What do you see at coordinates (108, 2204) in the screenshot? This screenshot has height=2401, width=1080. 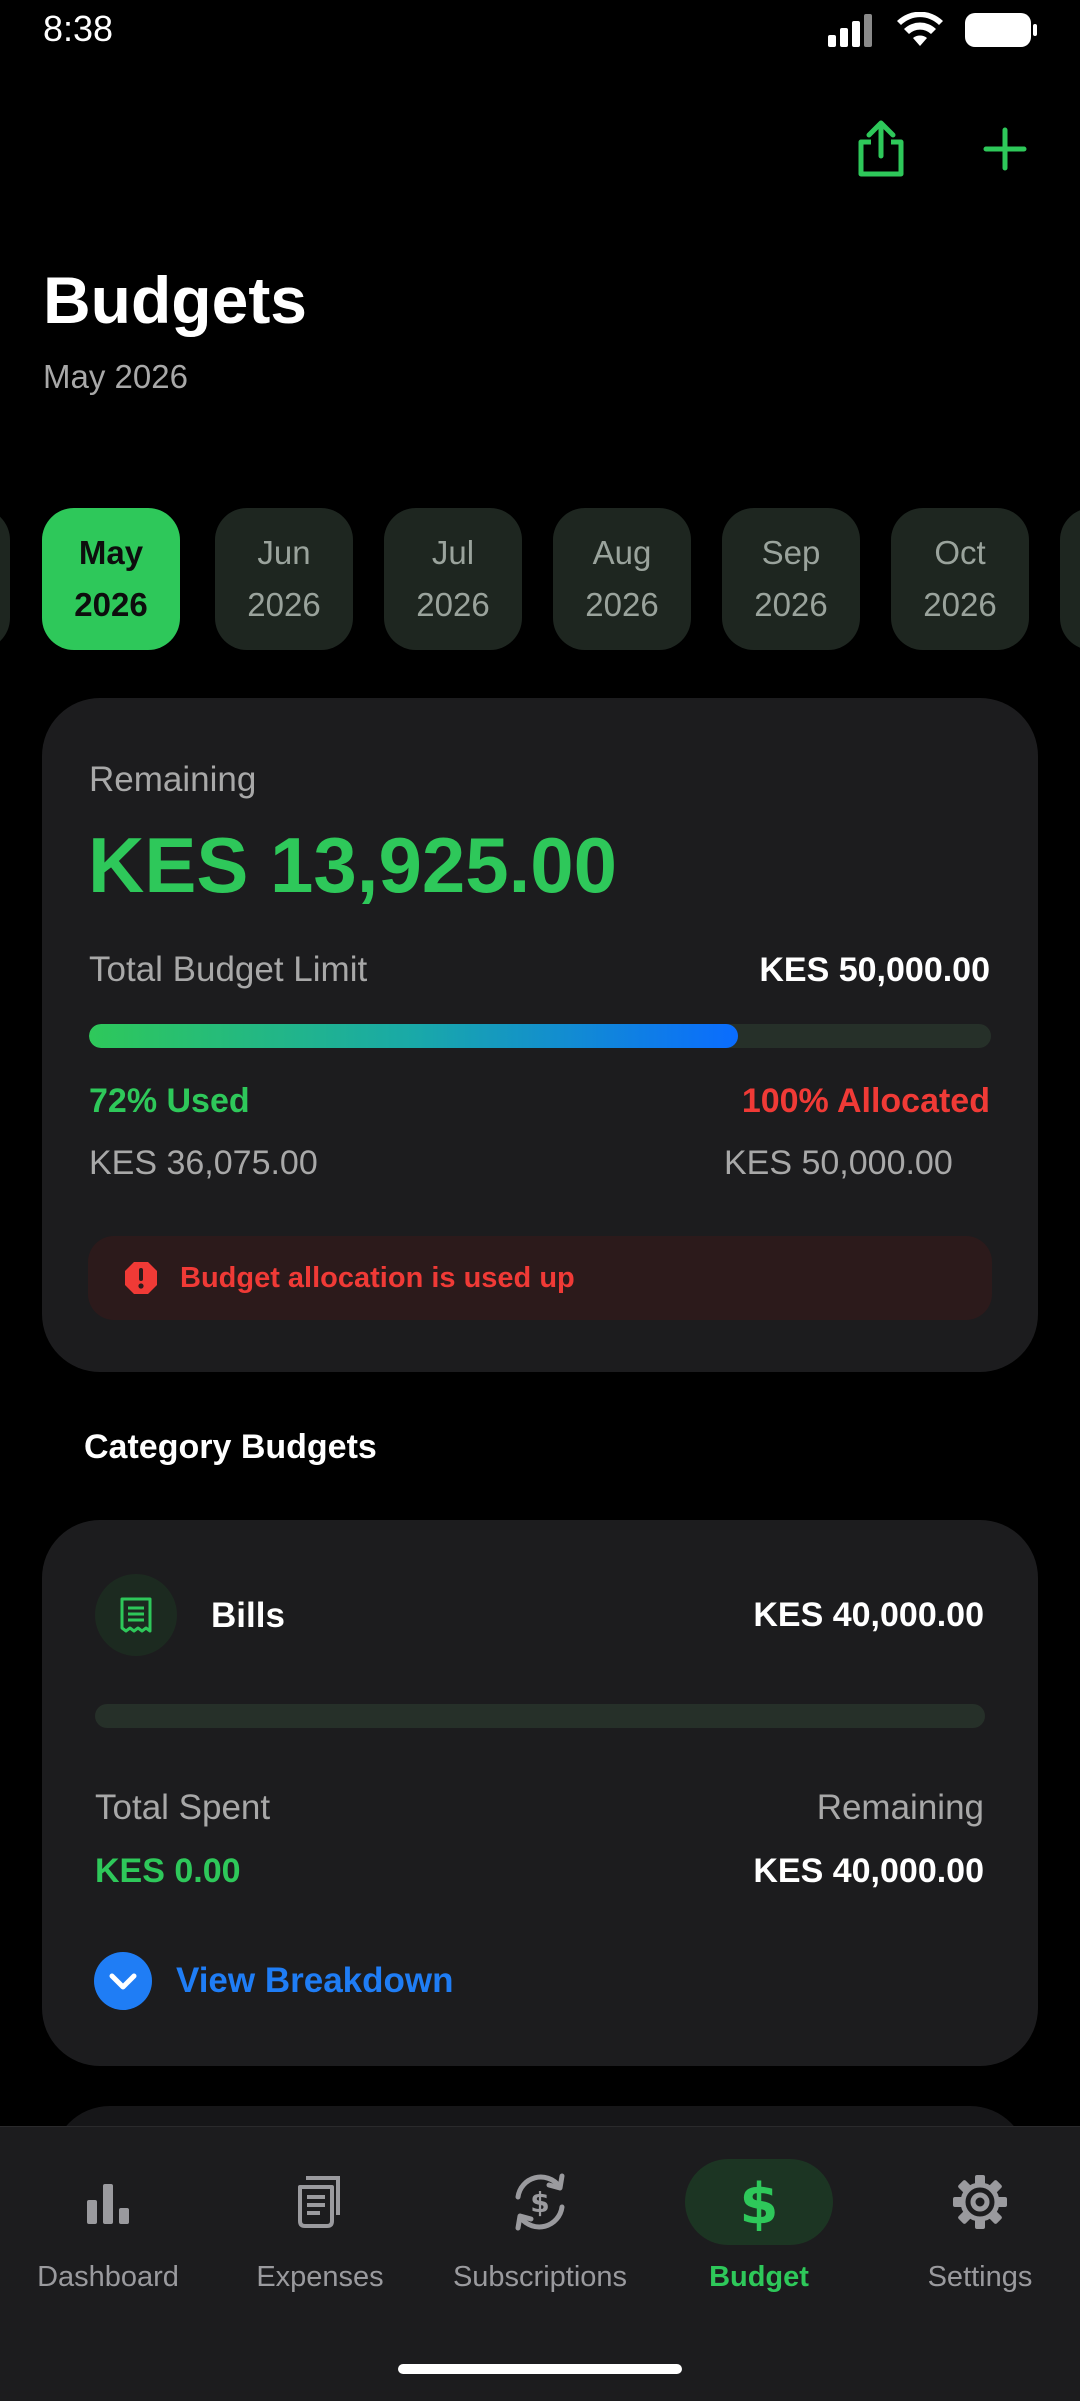 I see `bar-chart-icon` at bounding box center [108, 2204].